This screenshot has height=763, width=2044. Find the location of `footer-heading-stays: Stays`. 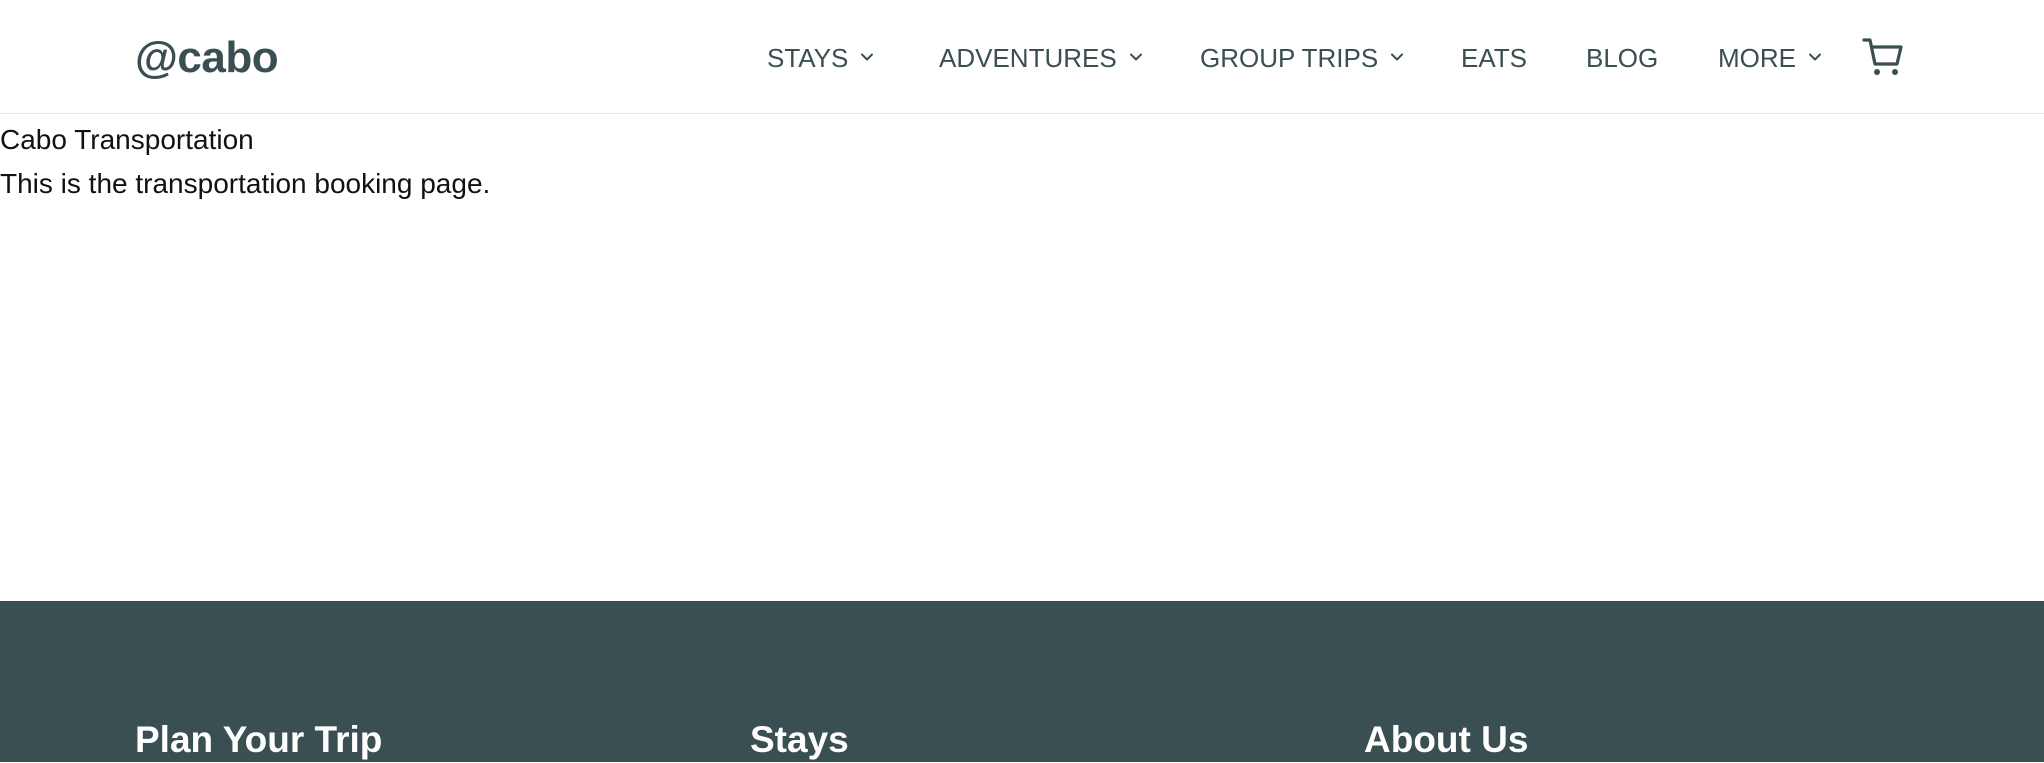

footer-heading-stays: Stays is located at coordinates (799, 739).